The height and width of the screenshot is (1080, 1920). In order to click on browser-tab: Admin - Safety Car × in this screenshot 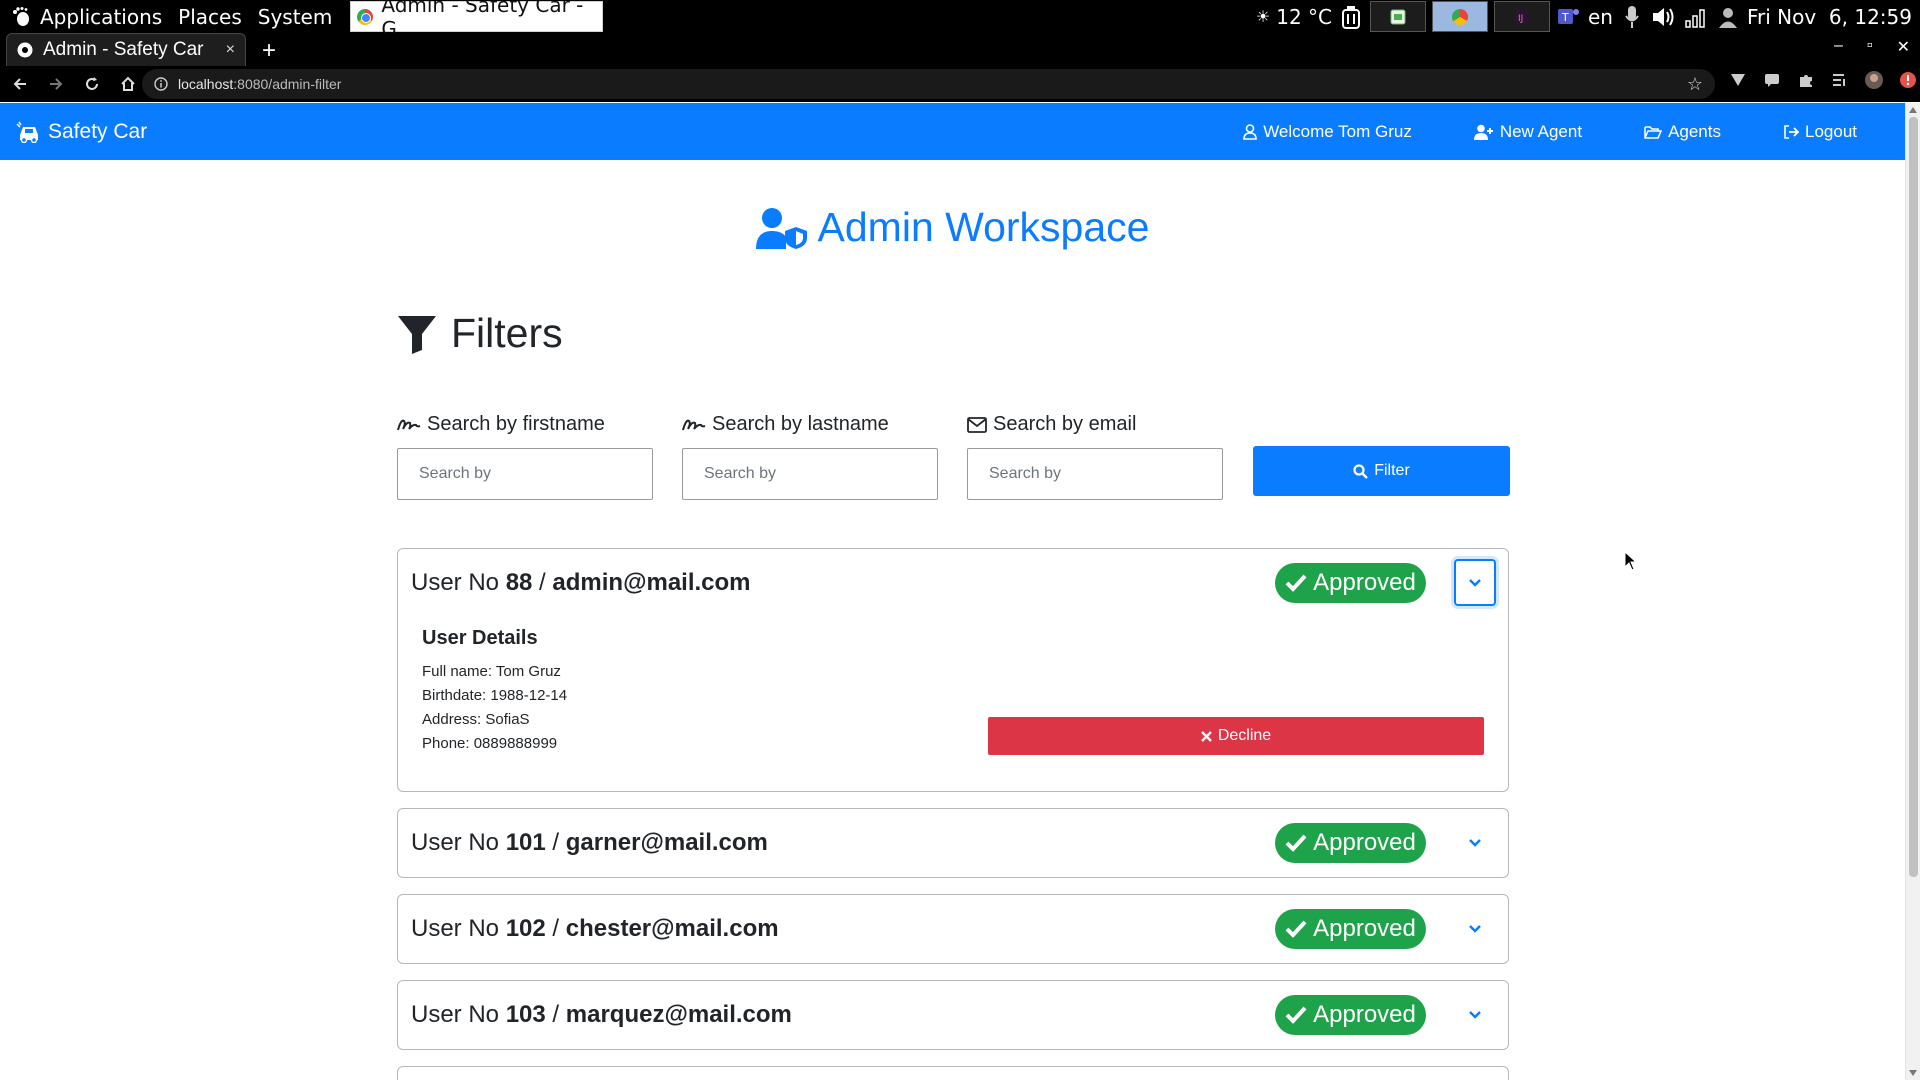, I will do `click(126, 49)`.